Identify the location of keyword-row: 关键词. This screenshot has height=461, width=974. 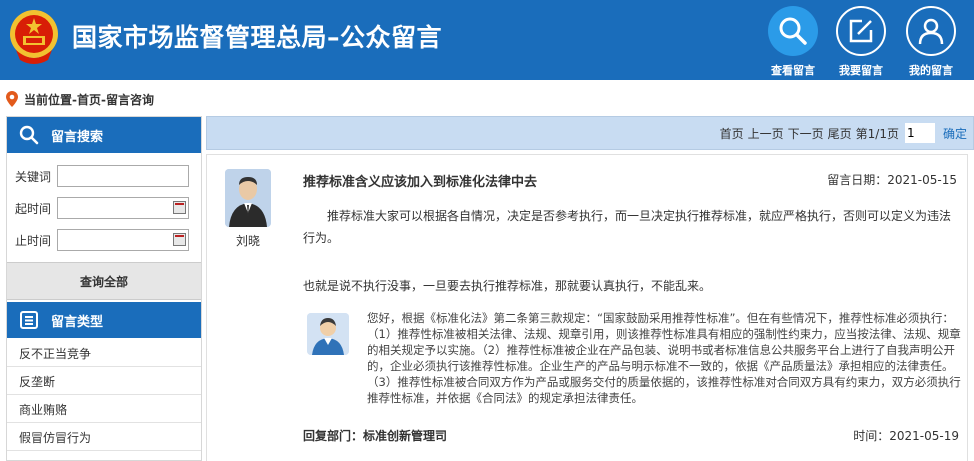
(102, 176).